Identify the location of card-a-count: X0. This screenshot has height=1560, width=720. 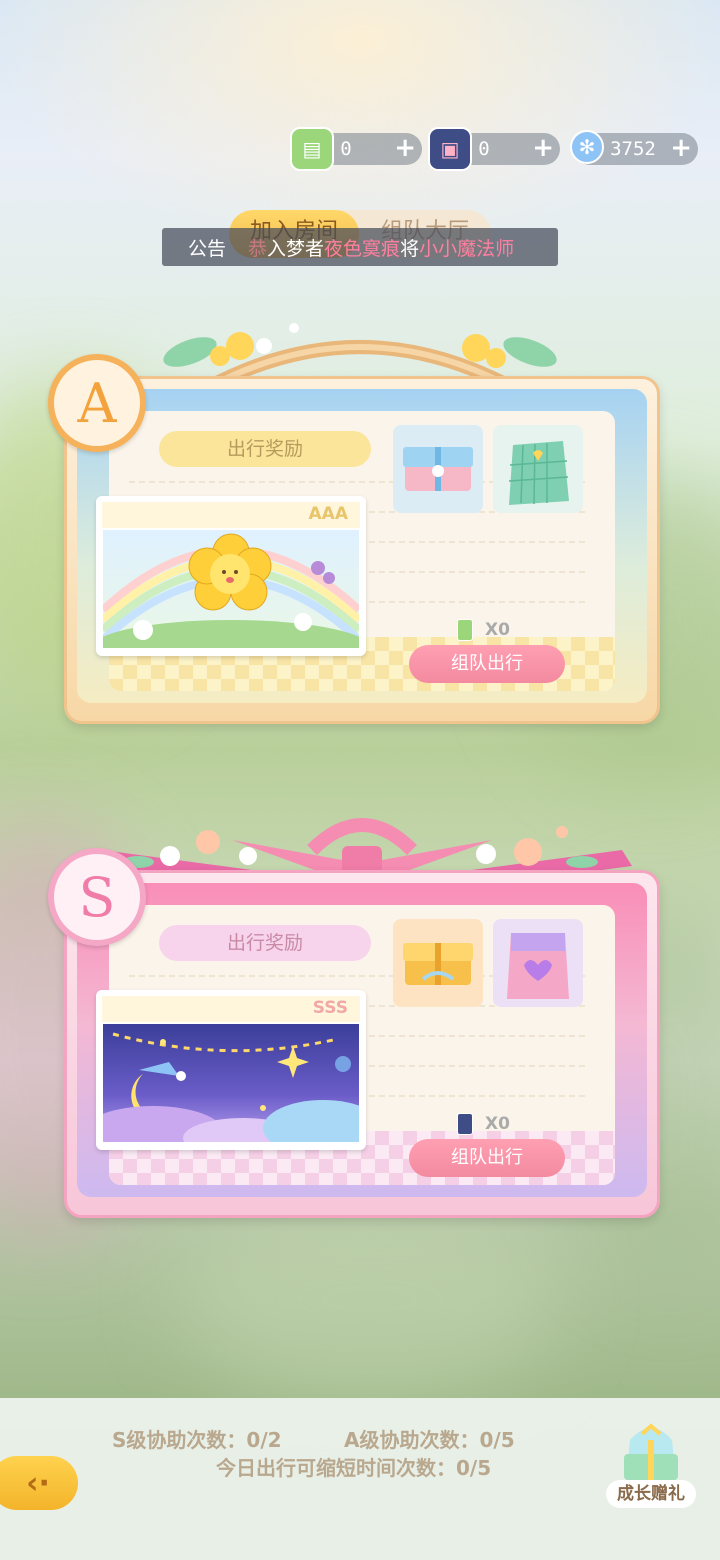
(483, 630).